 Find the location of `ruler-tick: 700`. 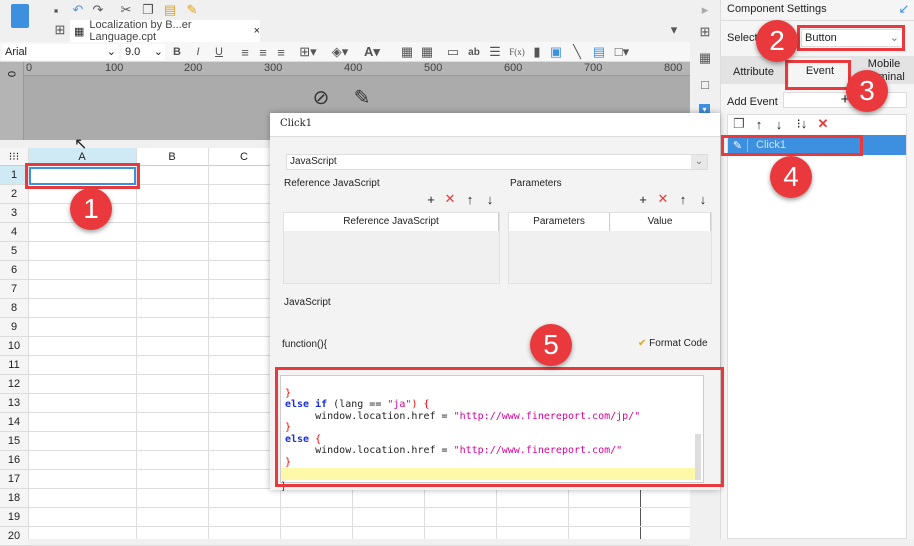

ruler-tick: 700 is located at coordinates (593, 68).